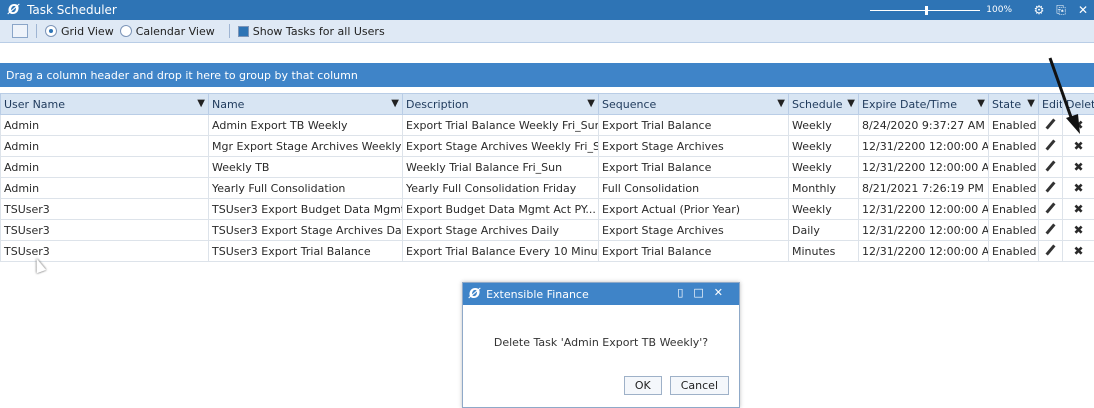 The image size is (1094, 408). Describe the element at coordinates (643, 385) in the screenshot. I see `ok-button: OK` at that location.